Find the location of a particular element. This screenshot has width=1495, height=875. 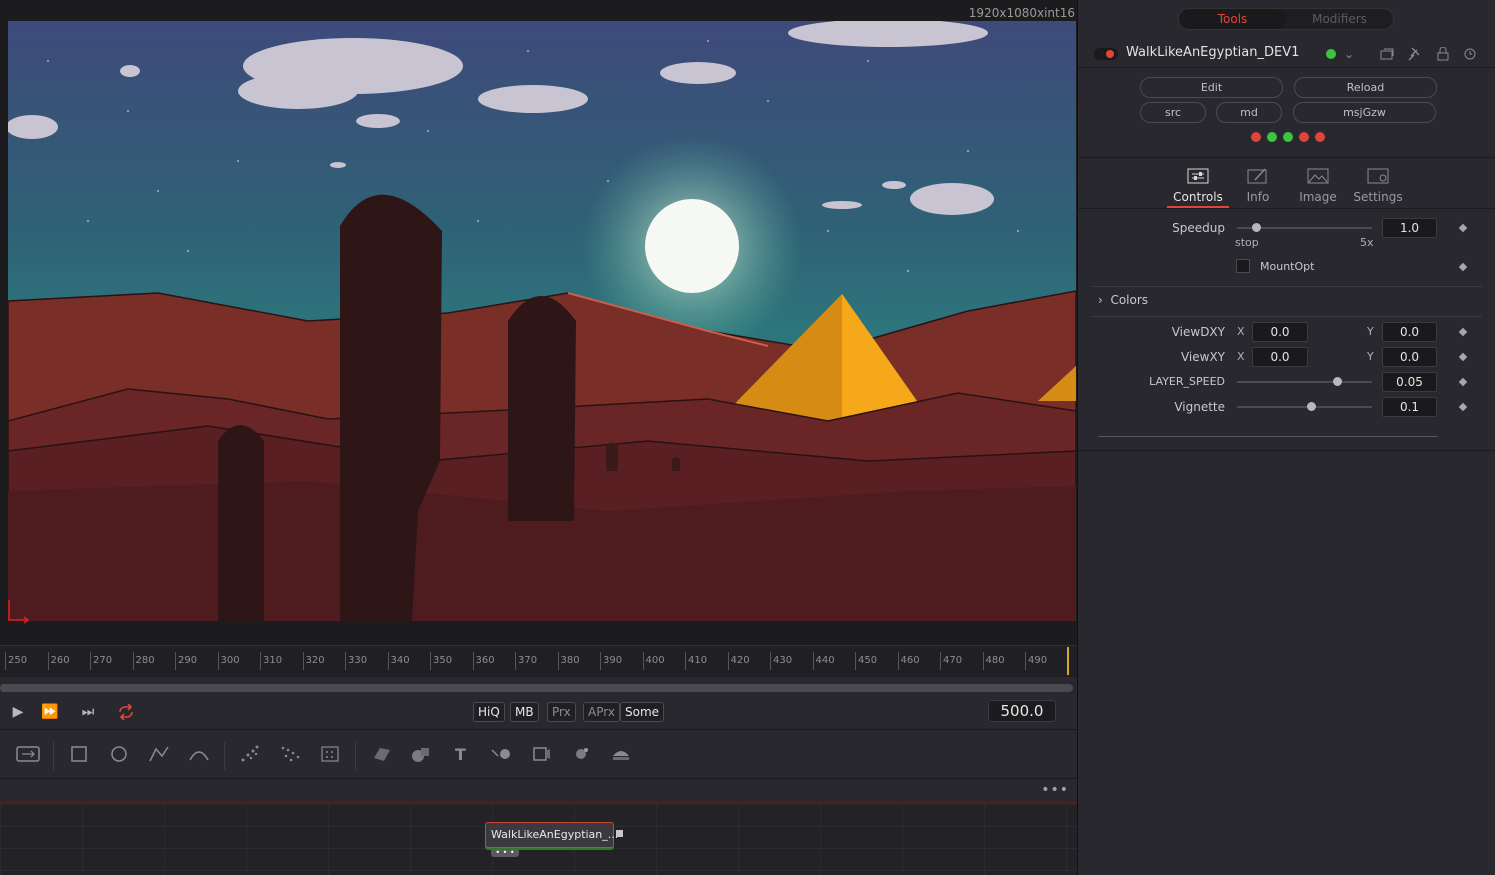

speedup-slider-knob is located at coordinates (1256, 227).